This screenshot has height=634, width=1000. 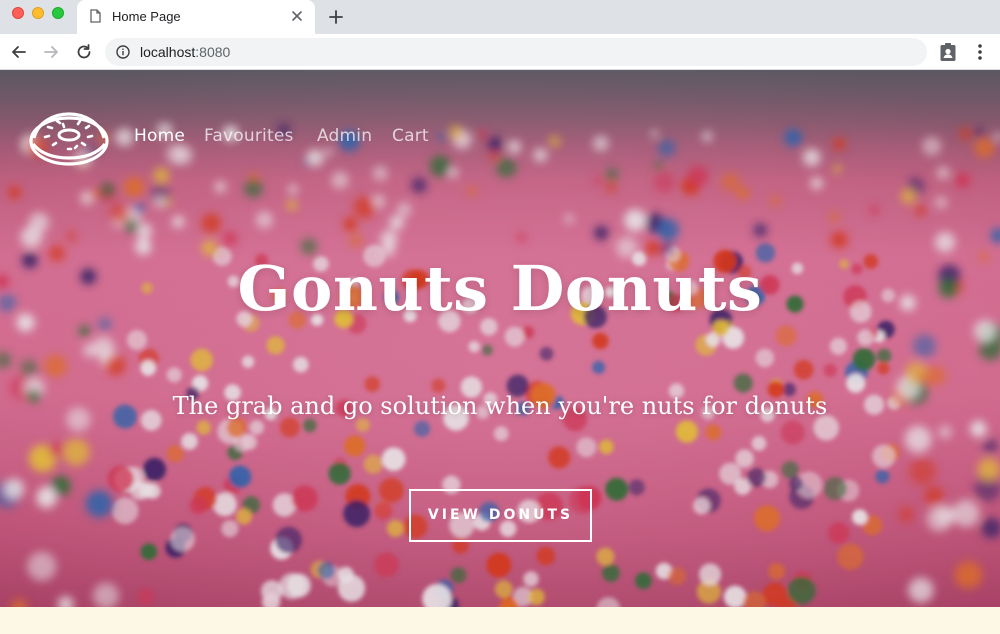 I want to click on content-area-top, so click(x=500, y=620).